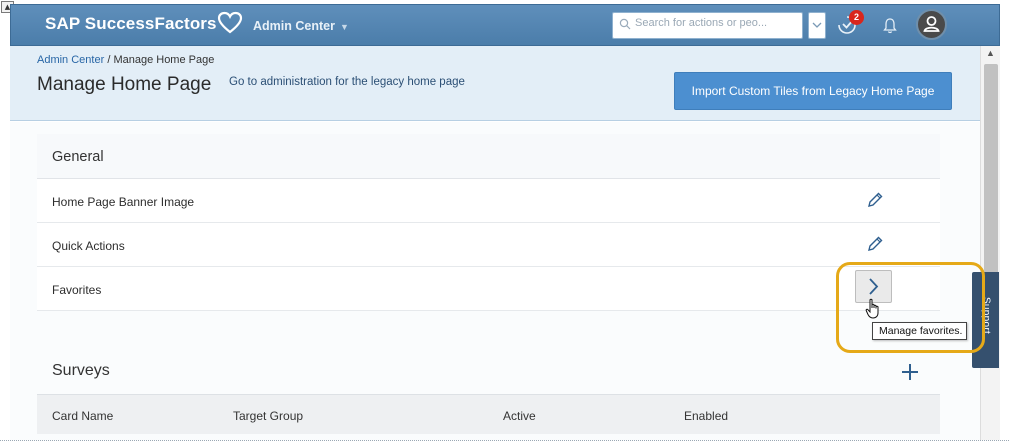 The height and width of the screenshot is (444, 1009). I want to click on column-header-enabled: Enabled, so click(706, 416).